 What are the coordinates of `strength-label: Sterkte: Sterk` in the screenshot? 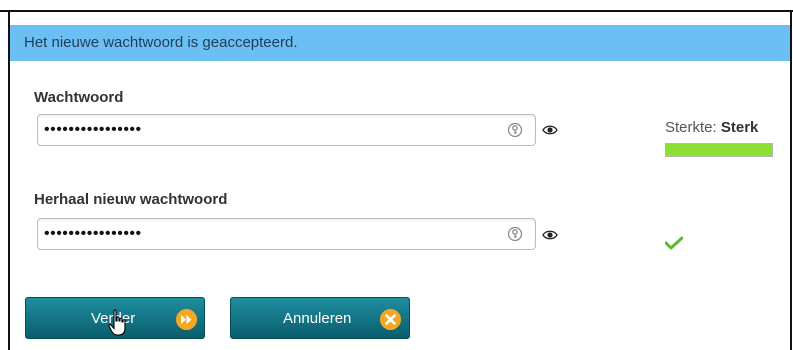 It's located at (711, 127).